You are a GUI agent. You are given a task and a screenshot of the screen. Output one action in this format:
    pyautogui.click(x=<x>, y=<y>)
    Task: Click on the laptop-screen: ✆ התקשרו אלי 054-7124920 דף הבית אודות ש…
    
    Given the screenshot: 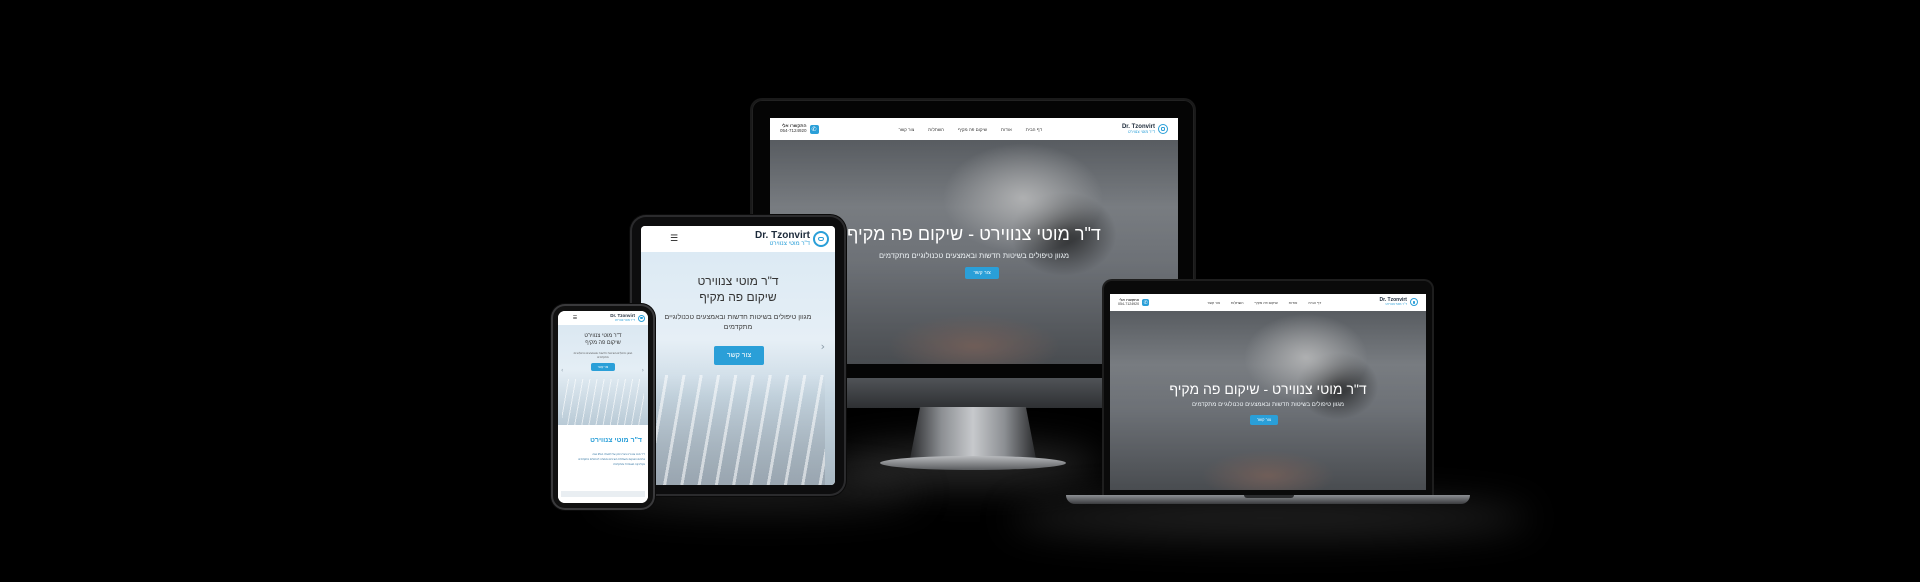 What is the action you would take?
    pyautogui.click(x=1268, y=392)
    